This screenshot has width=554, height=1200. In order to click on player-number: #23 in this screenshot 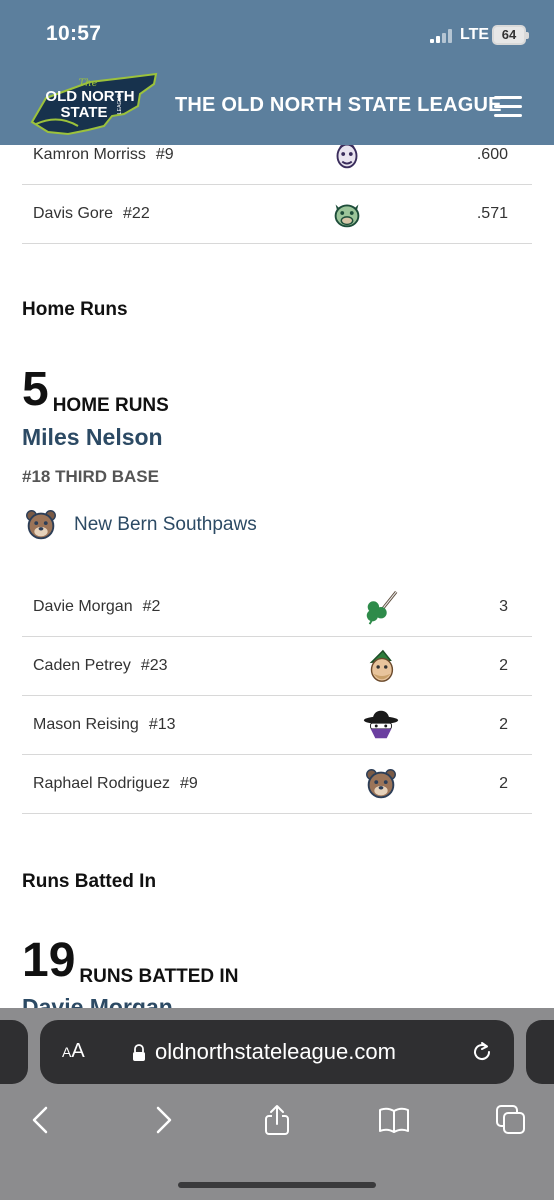, I will do `click(154, 665)`.